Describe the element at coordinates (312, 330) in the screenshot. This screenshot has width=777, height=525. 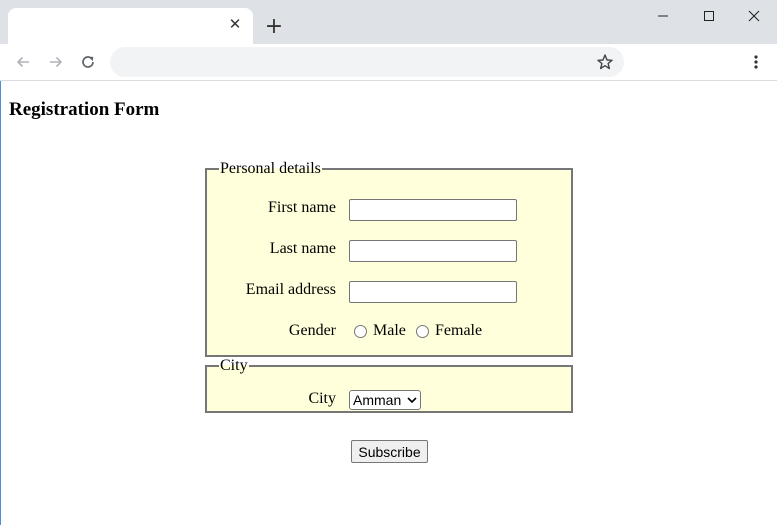
I see `gender-label: Gender` at that location.